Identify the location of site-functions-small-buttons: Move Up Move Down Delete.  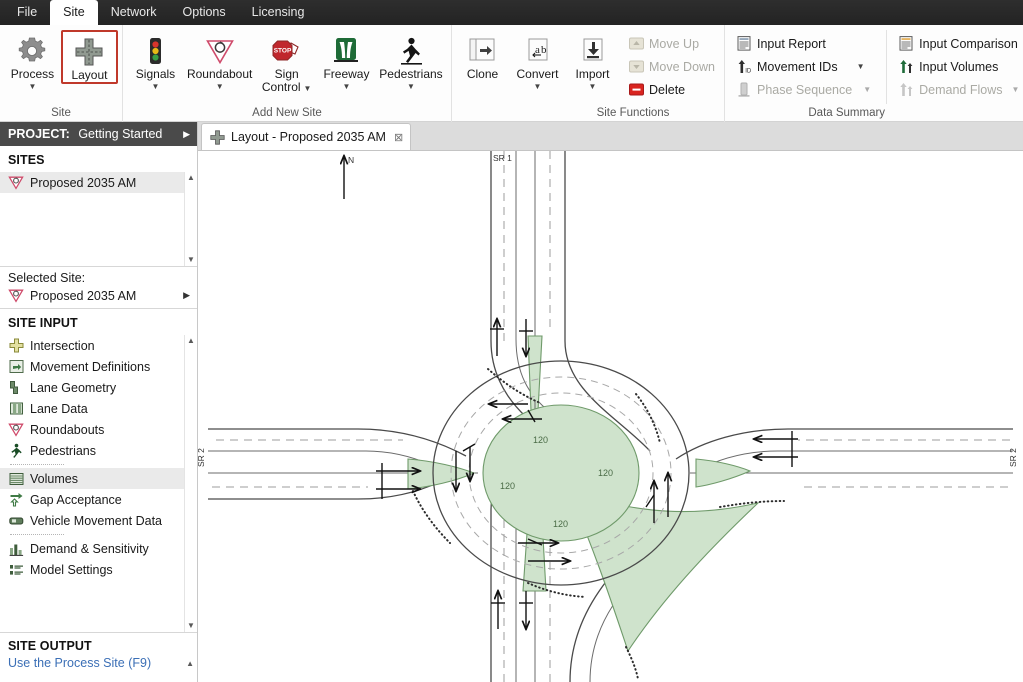
(672, 65).